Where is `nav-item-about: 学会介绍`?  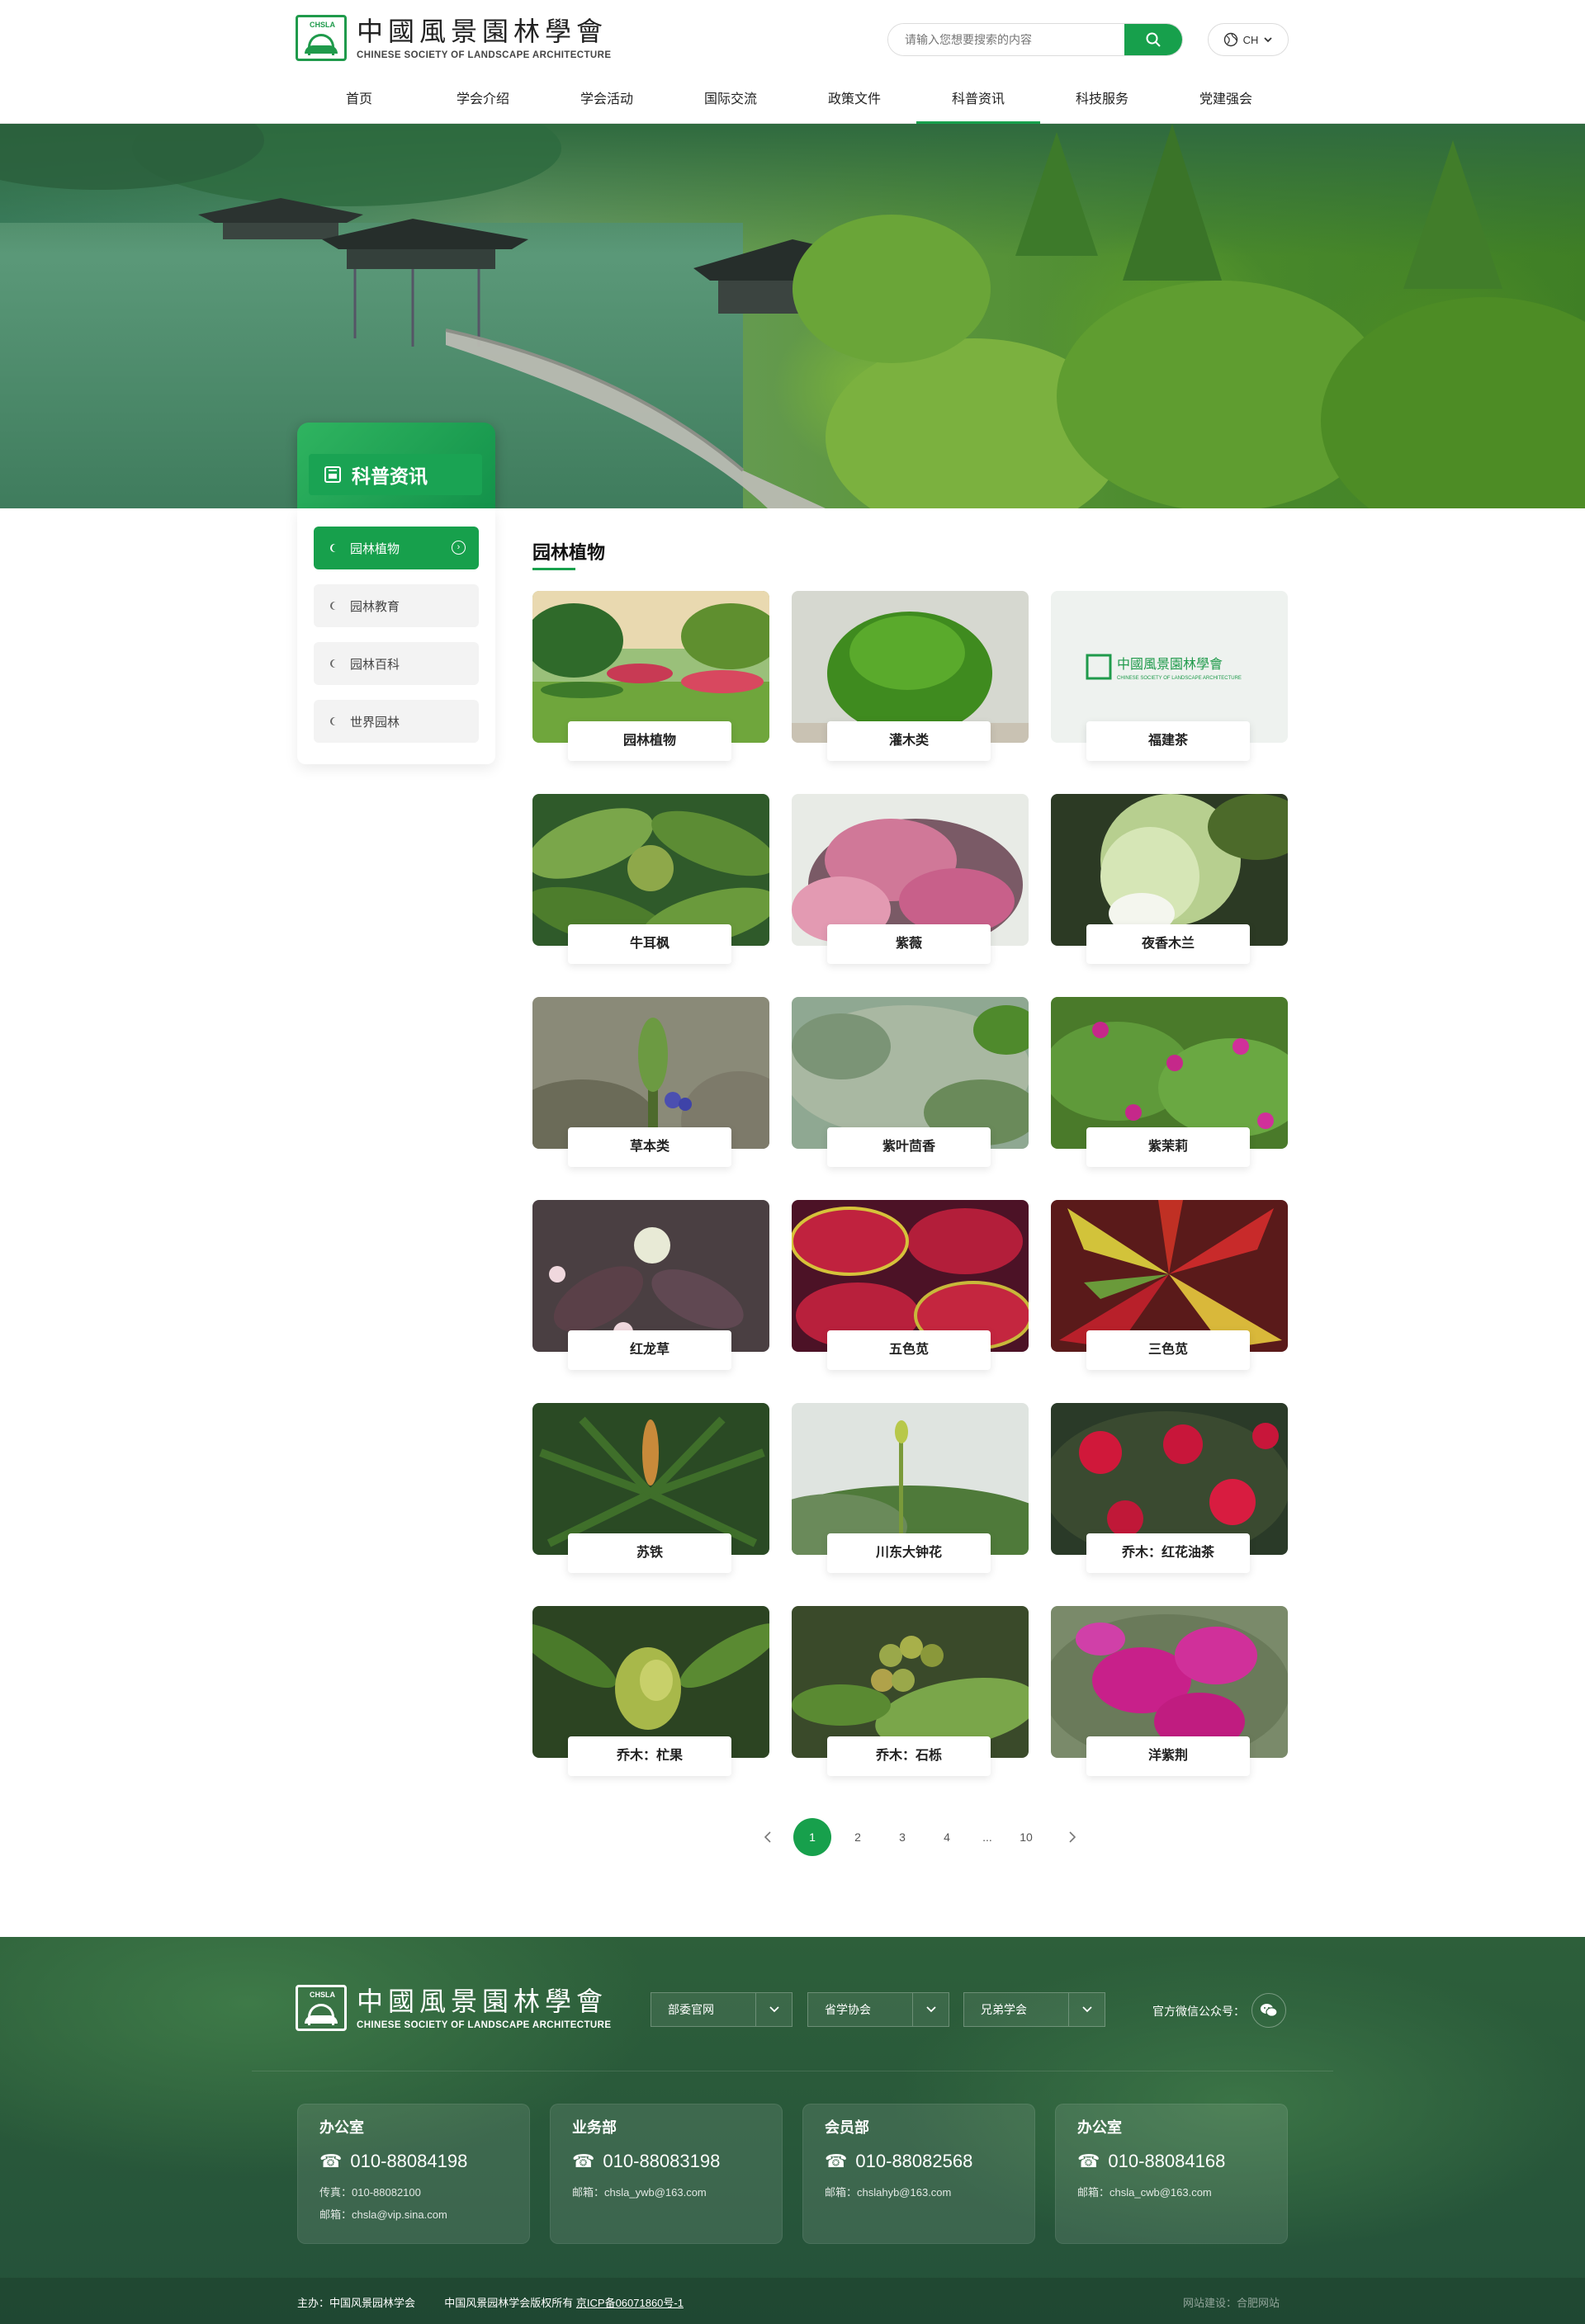 nav-item-about: 学会介绍 is located at coordinates (483, 104).